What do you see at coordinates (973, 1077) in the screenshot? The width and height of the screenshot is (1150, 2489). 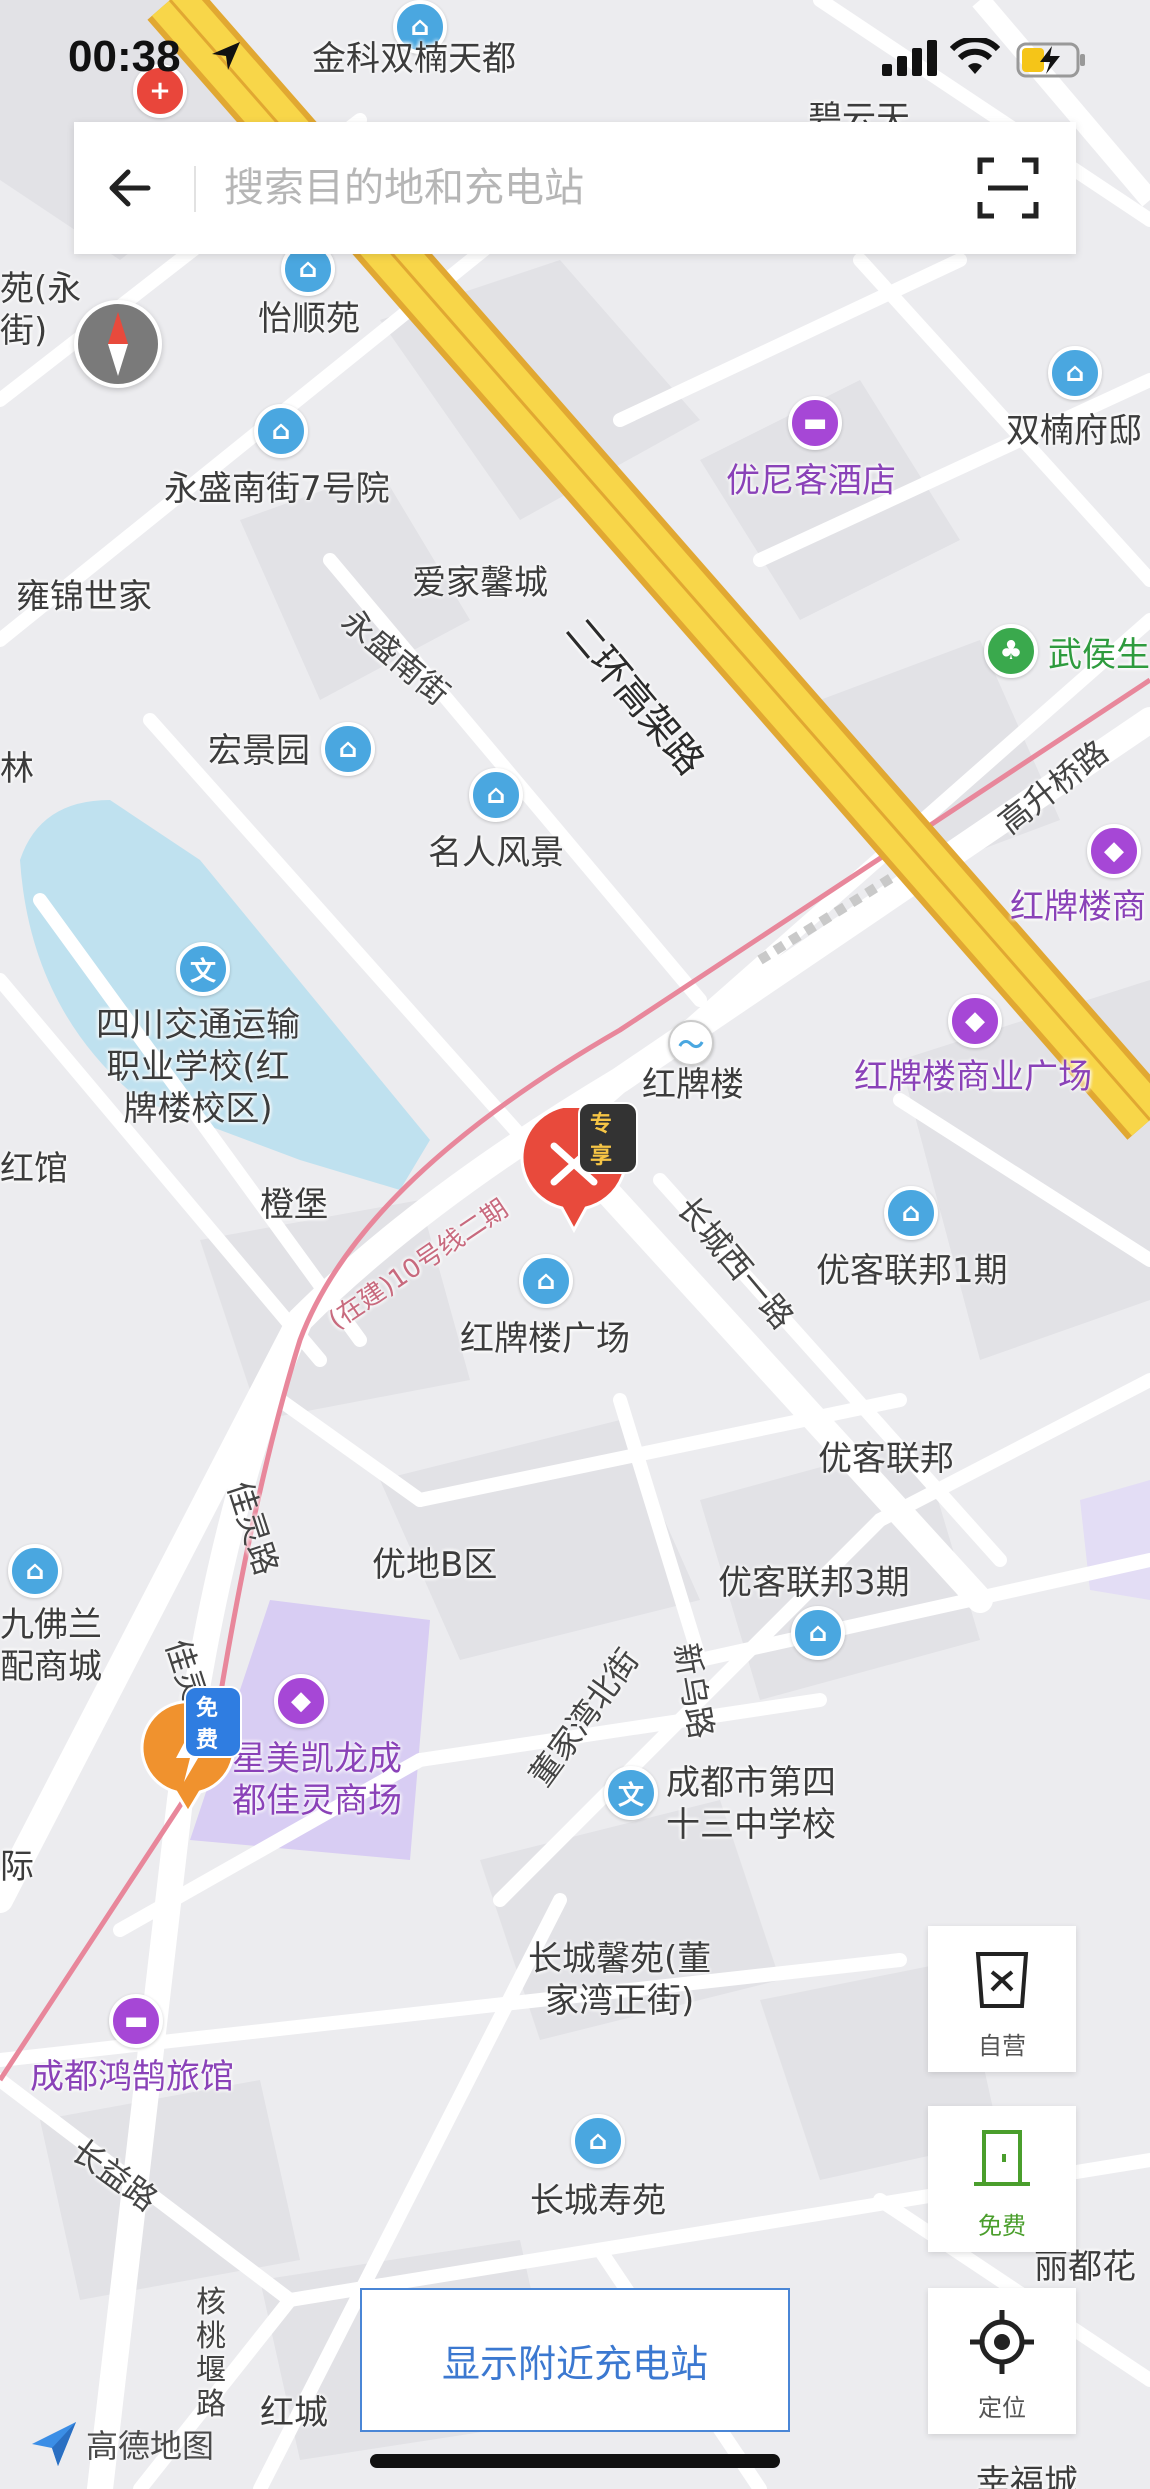 I see `map-label: 红牌楼商业广场` at bounding box center [973, 1077].